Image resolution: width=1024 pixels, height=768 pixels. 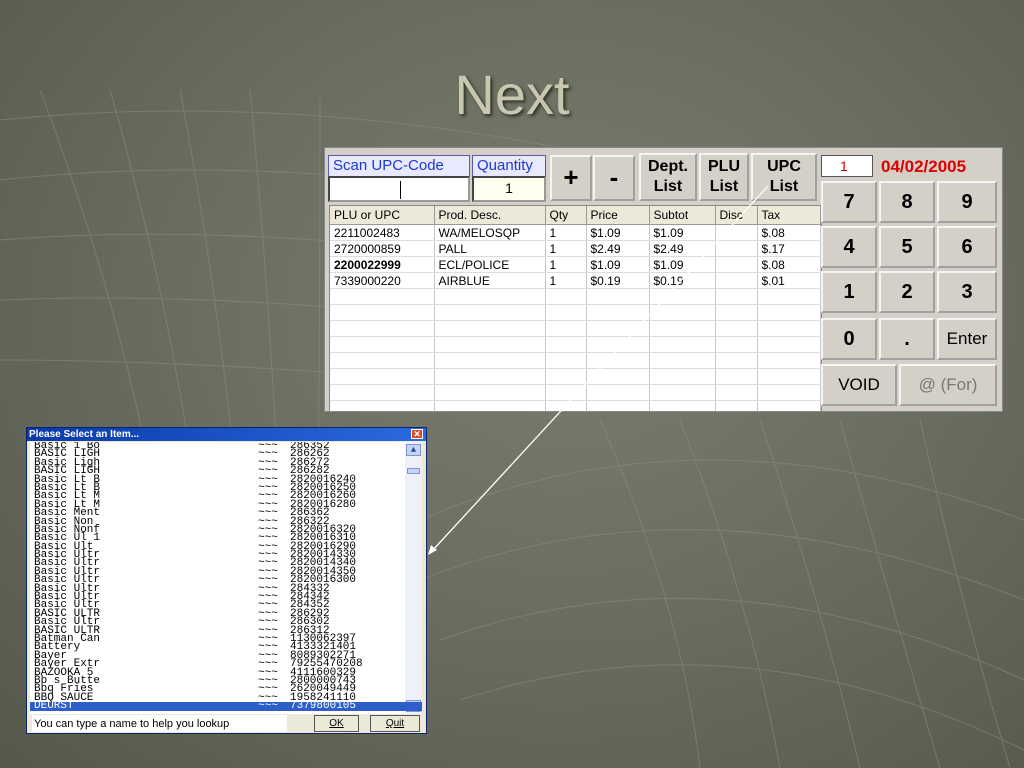 I want to click on item-code: 7379800105, so click(x=323, y=706).